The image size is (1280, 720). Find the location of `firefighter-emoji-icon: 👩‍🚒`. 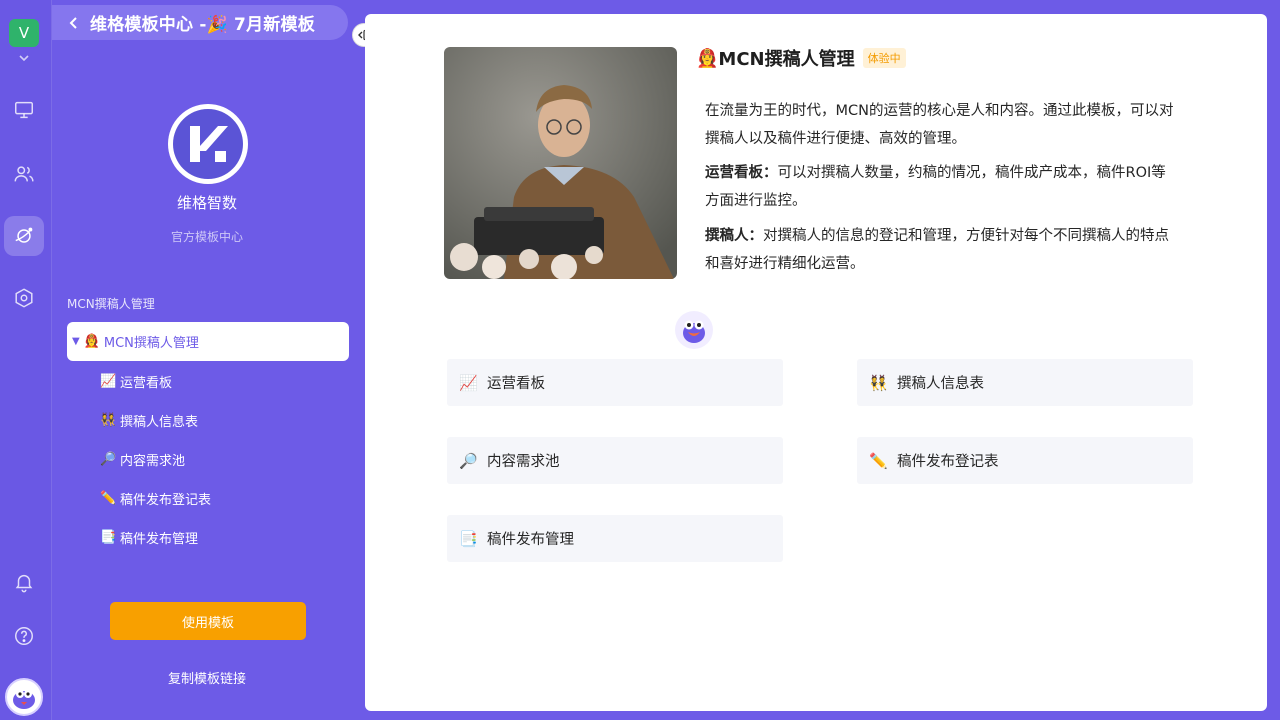

firefighter-emoji-icon: 👩‍🚒 is located at coordinates (91, 341).